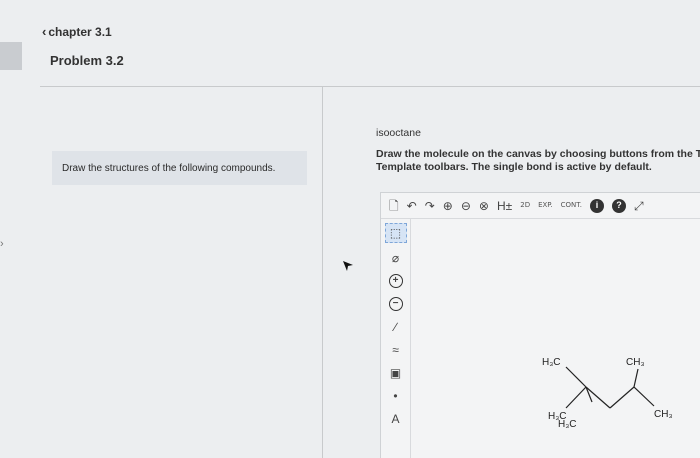  What do you see at coordinates (525, 205) in the screenshot?
I see `2d-icon: 2D` at bounding box center [525, 205].